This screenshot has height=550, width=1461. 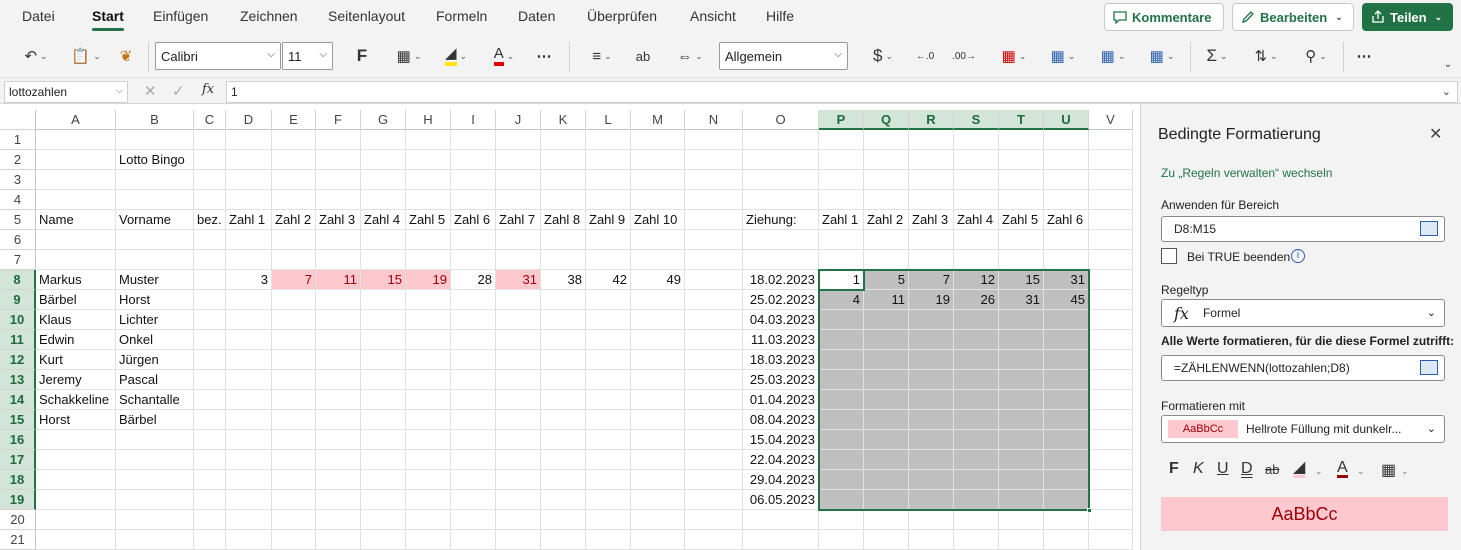 I want to click on column-header: J, so click(x=518, y=120).